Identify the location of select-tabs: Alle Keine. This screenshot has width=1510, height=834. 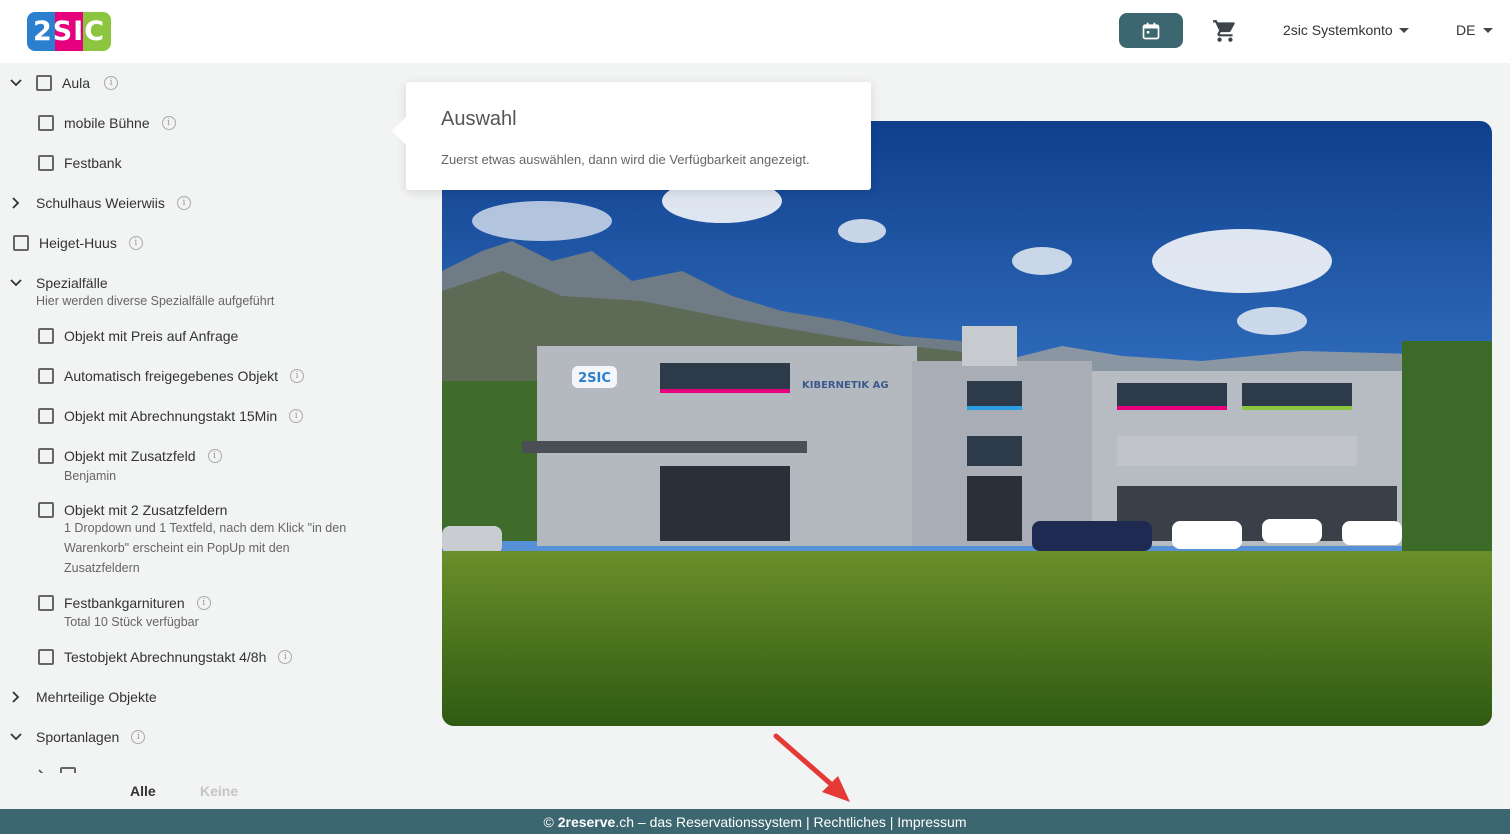
(200, 791).